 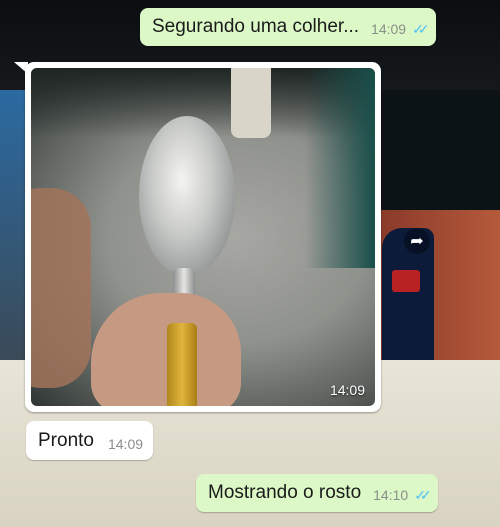 I want to click on message-meta: 14:09 ✓✓, so click(x=400, y=29).